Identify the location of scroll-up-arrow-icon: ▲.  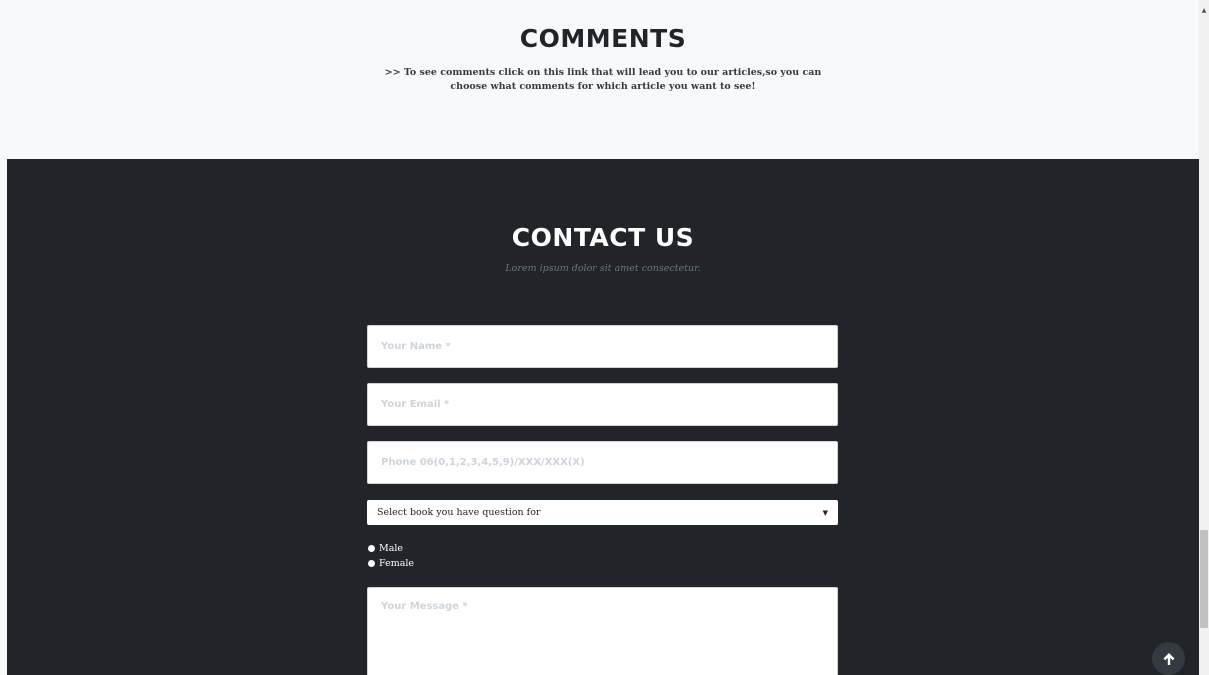
(1204, 11).